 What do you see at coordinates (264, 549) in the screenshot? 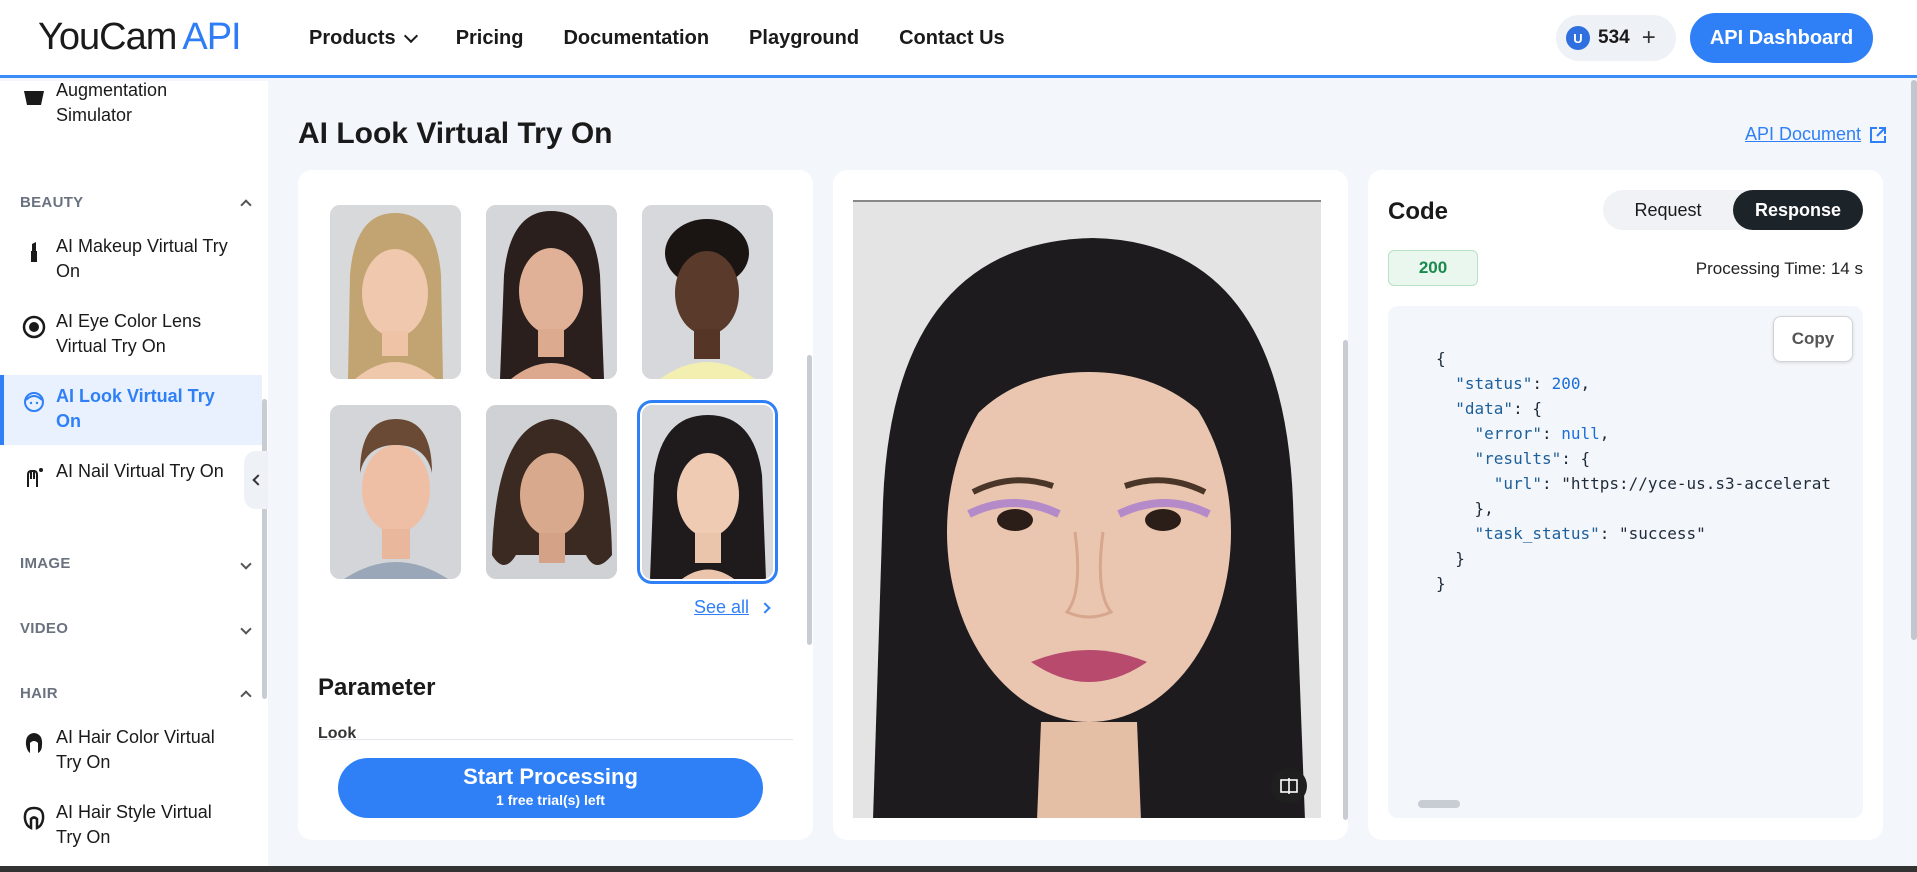
I see `sidebar-scrollbar` at bounding box center [264, 549].